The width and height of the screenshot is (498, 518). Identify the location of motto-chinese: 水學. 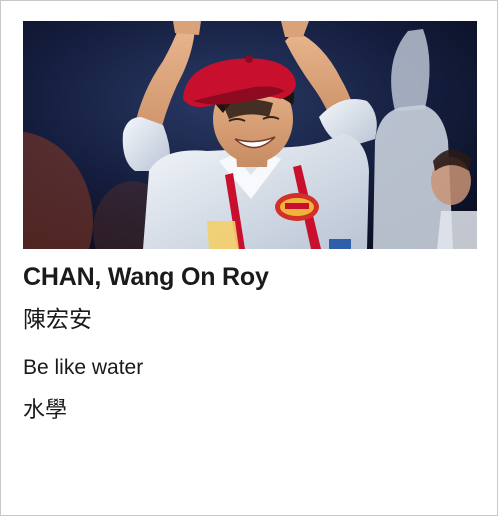
(45, 409).